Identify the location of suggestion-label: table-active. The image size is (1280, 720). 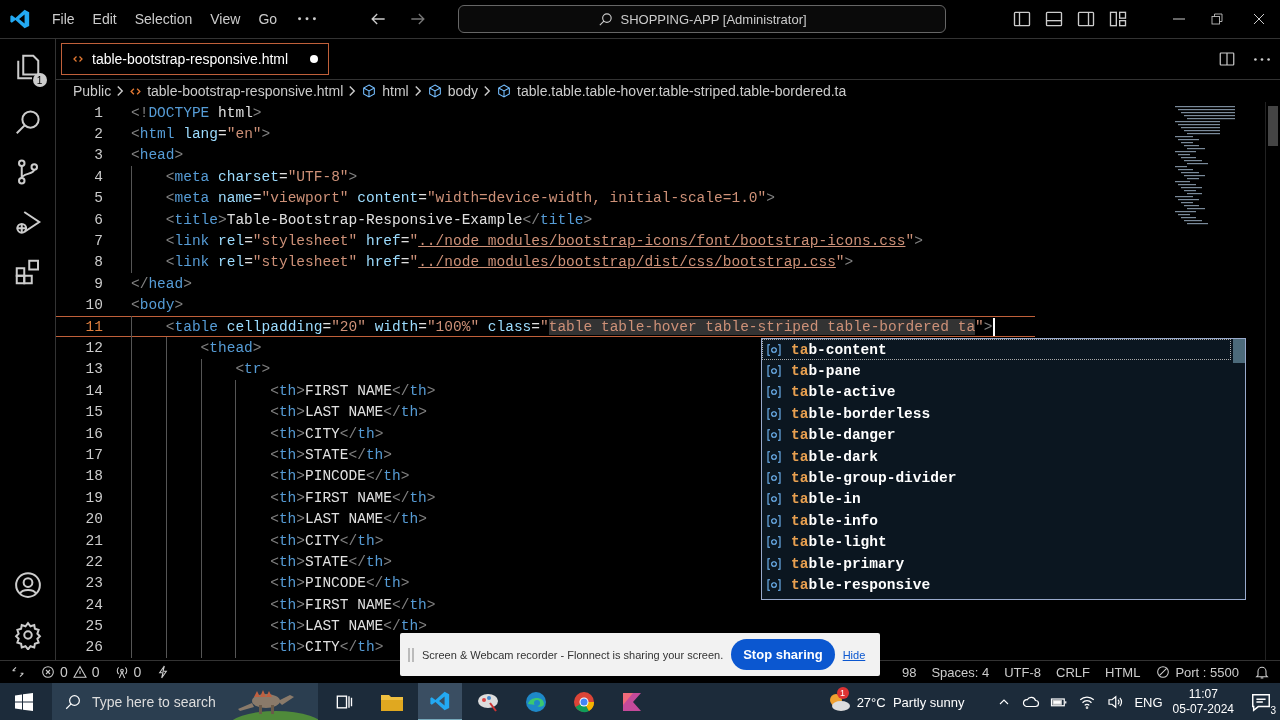
(843, 392).